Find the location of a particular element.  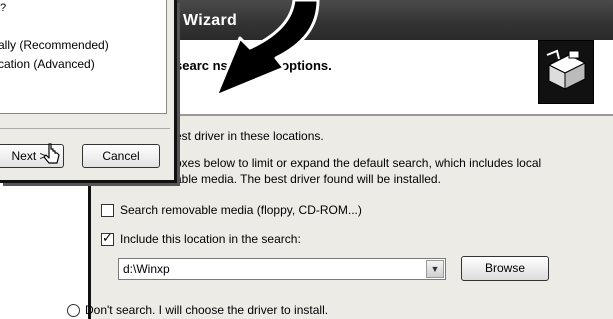

search-description: est driver in these locations. is located at coordinates (249, 136).